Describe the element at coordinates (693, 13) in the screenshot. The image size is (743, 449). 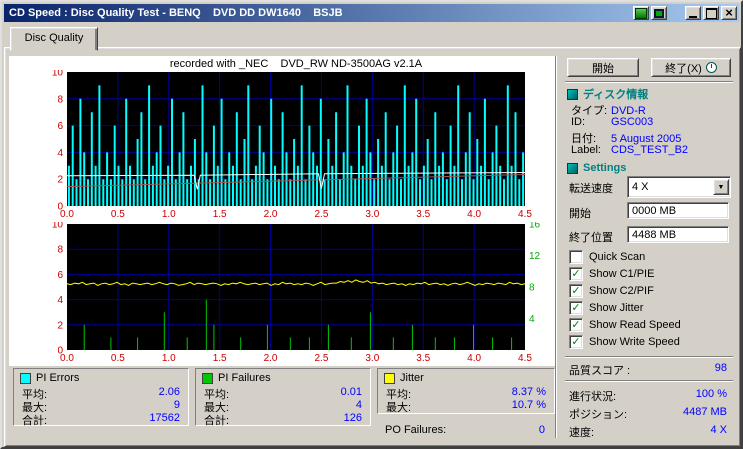
I see `minimize-button` at that location.